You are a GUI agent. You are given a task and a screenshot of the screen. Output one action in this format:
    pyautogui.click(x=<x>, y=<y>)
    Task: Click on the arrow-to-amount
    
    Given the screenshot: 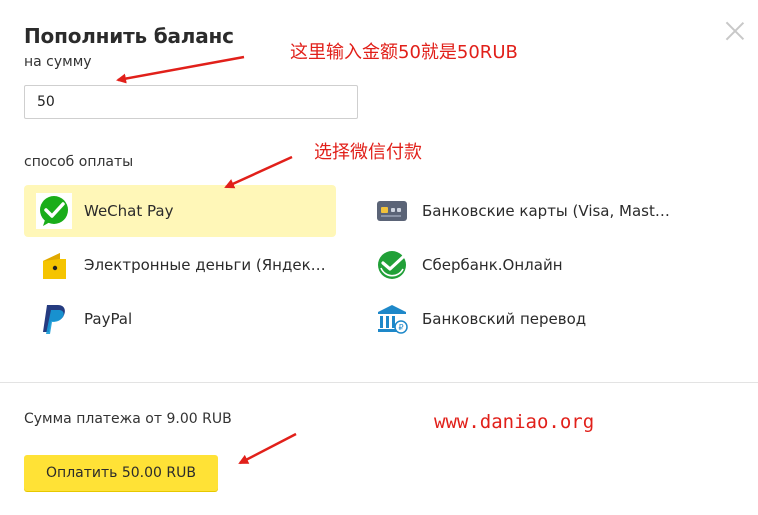 What is the action you would take?
    pyautogui.click(x=180, y=69)
    